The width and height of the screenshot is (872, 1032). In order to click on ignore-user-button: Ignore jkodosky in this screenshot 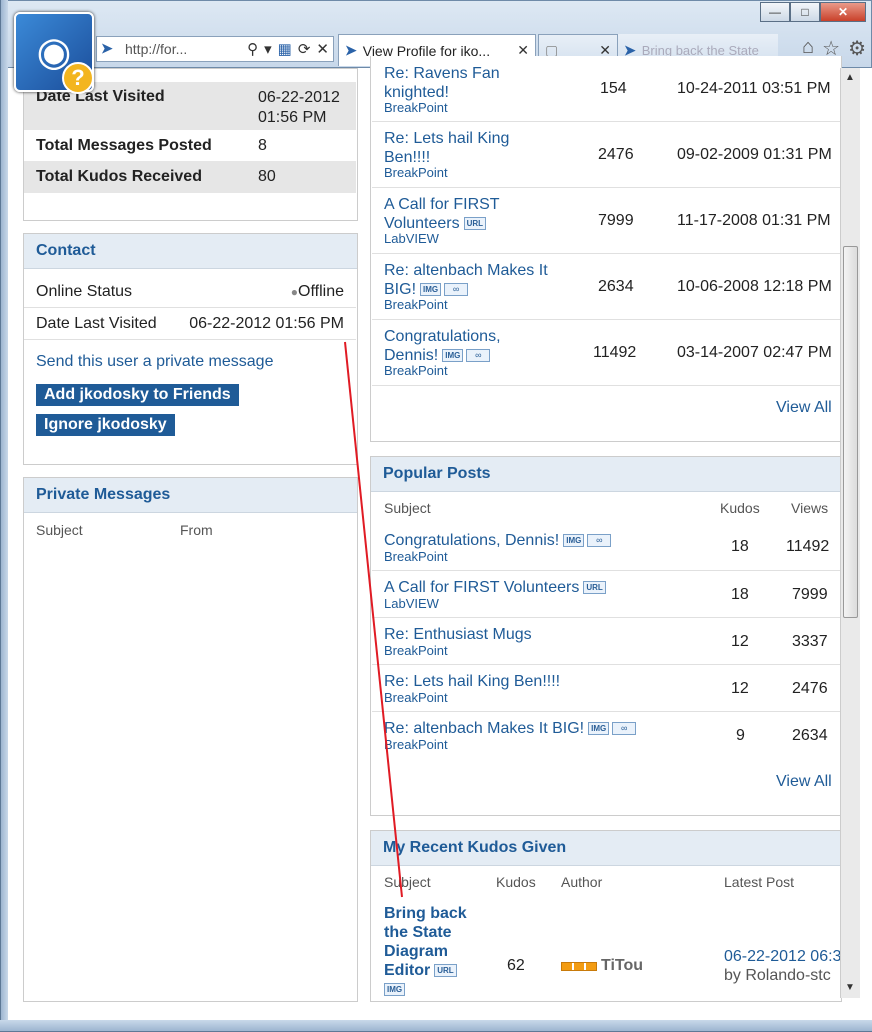, I will do `click(105, 425)`.